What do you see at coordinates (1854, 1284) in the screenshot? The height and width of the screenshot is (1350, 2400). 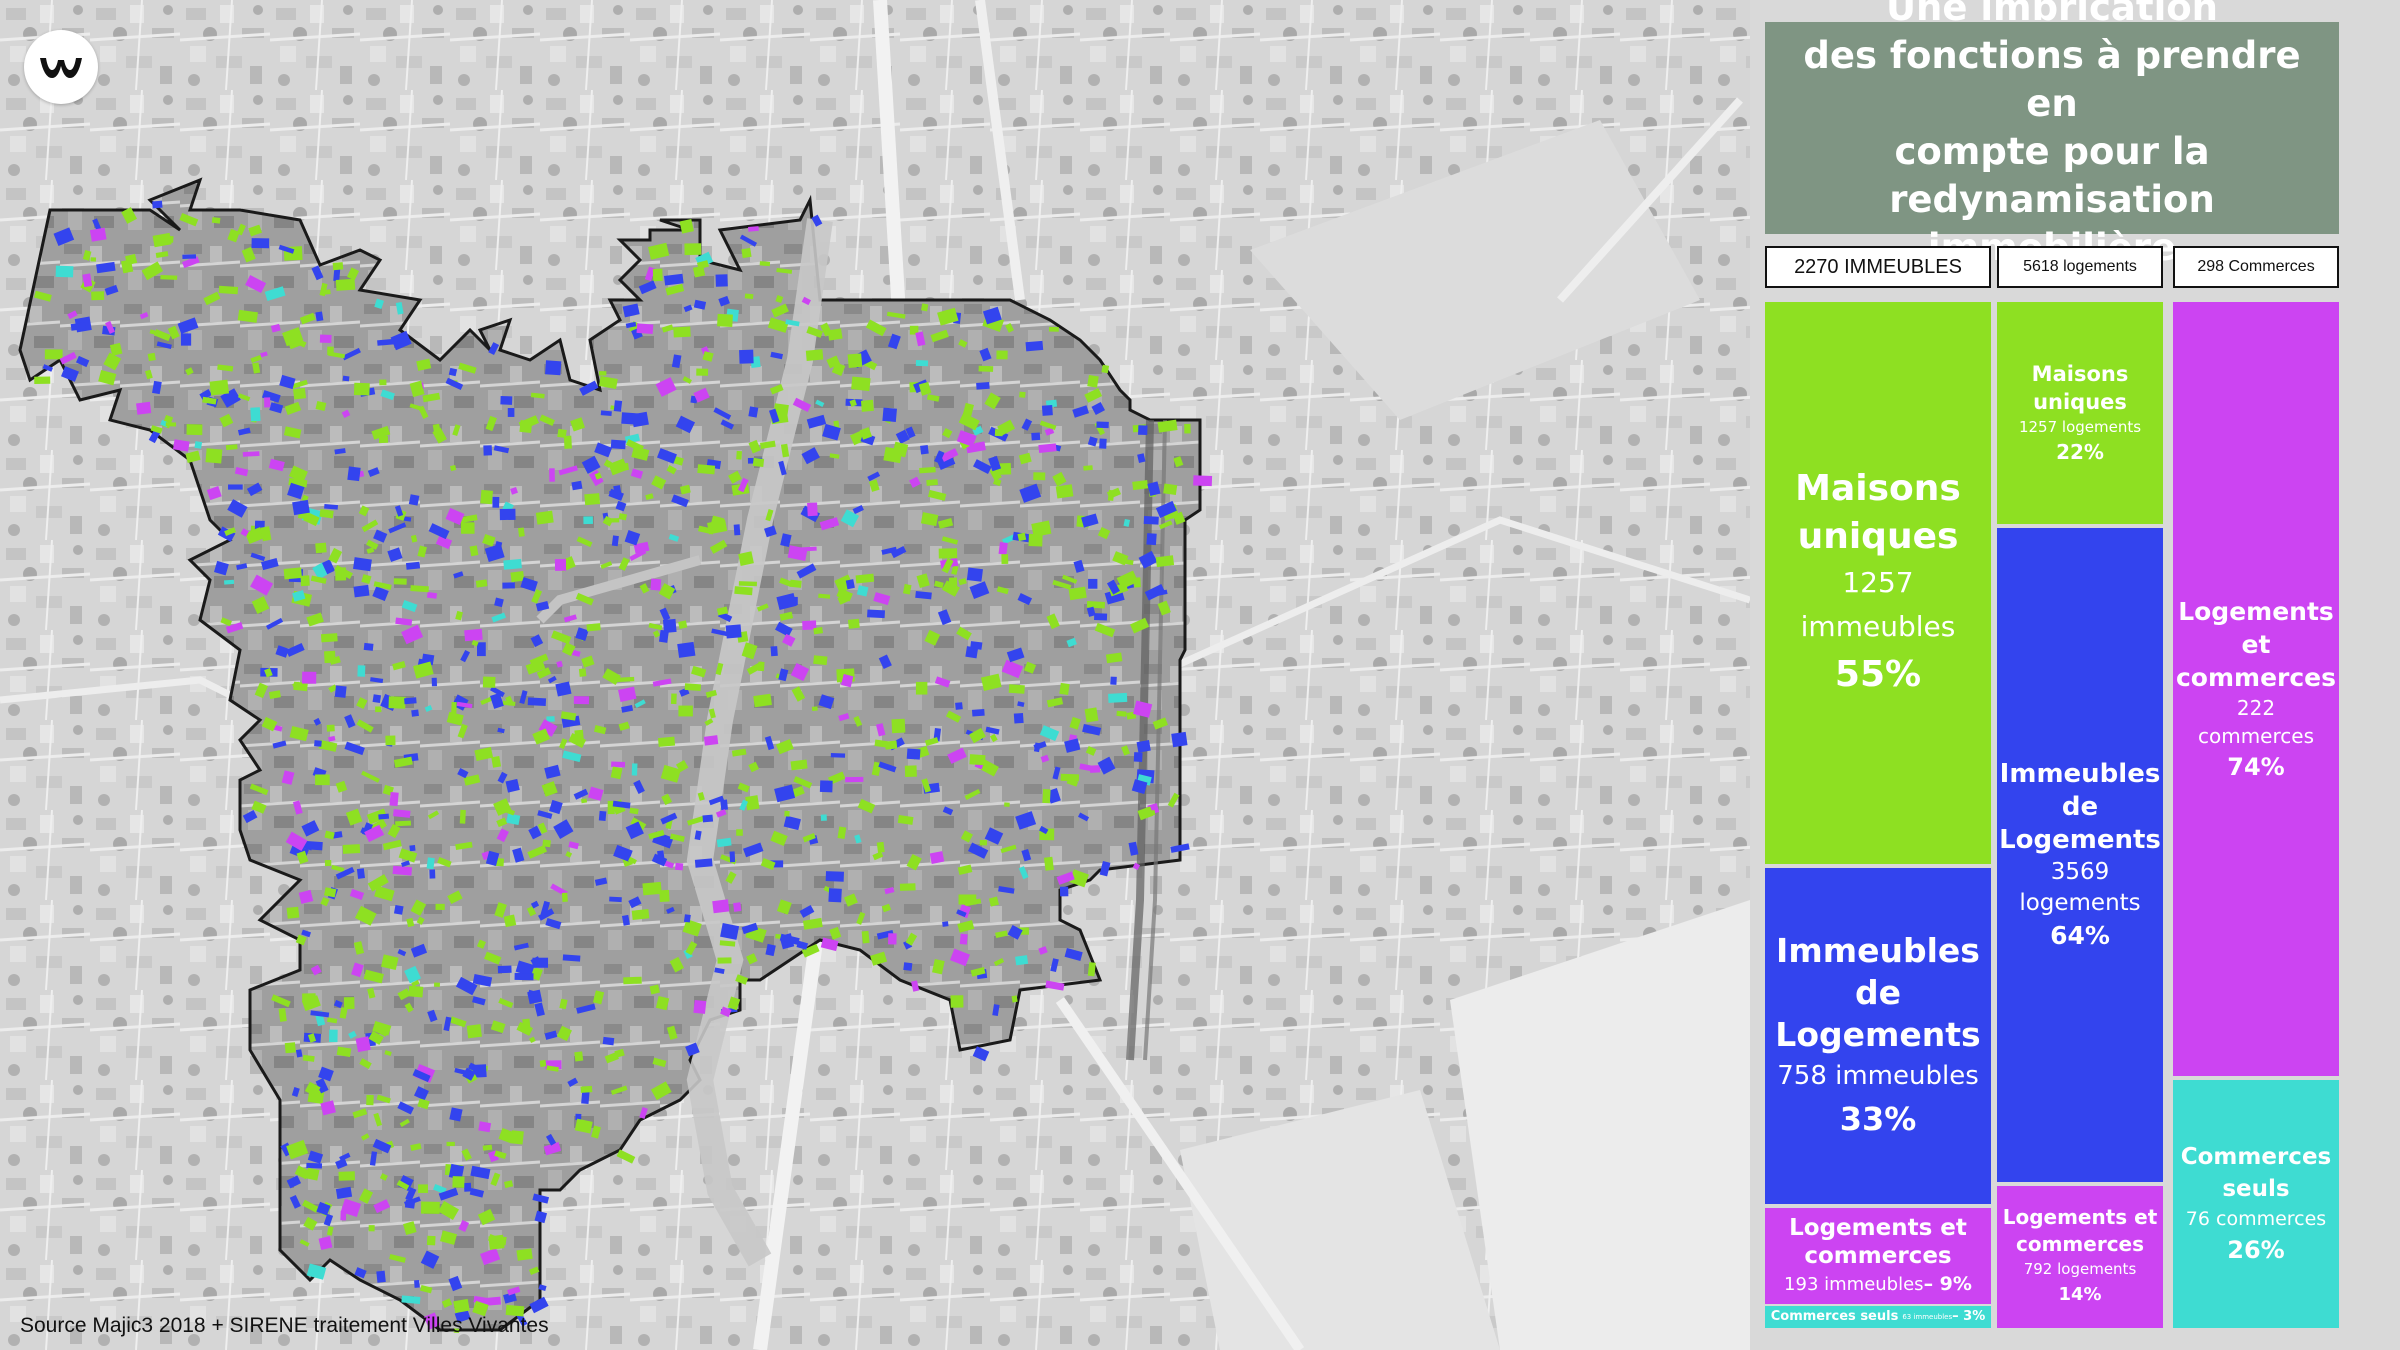 I see `block-value: 193 immeubles` at bounding box center [1854, 1284].